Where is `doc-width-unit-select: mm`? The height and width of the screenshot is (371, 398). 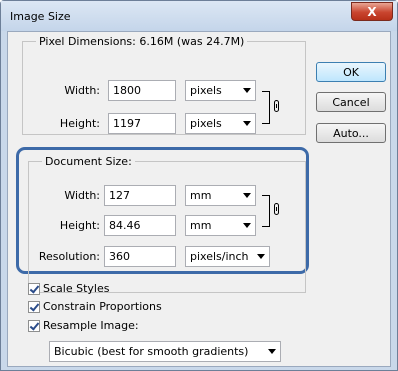
doc-width-unit-select: mm is located at coordinates (220, 195).